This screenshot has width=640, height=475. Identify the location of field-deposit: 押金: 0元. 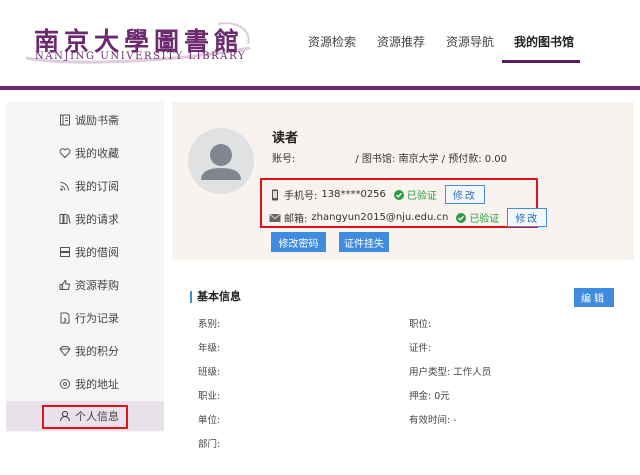
(429, 396).